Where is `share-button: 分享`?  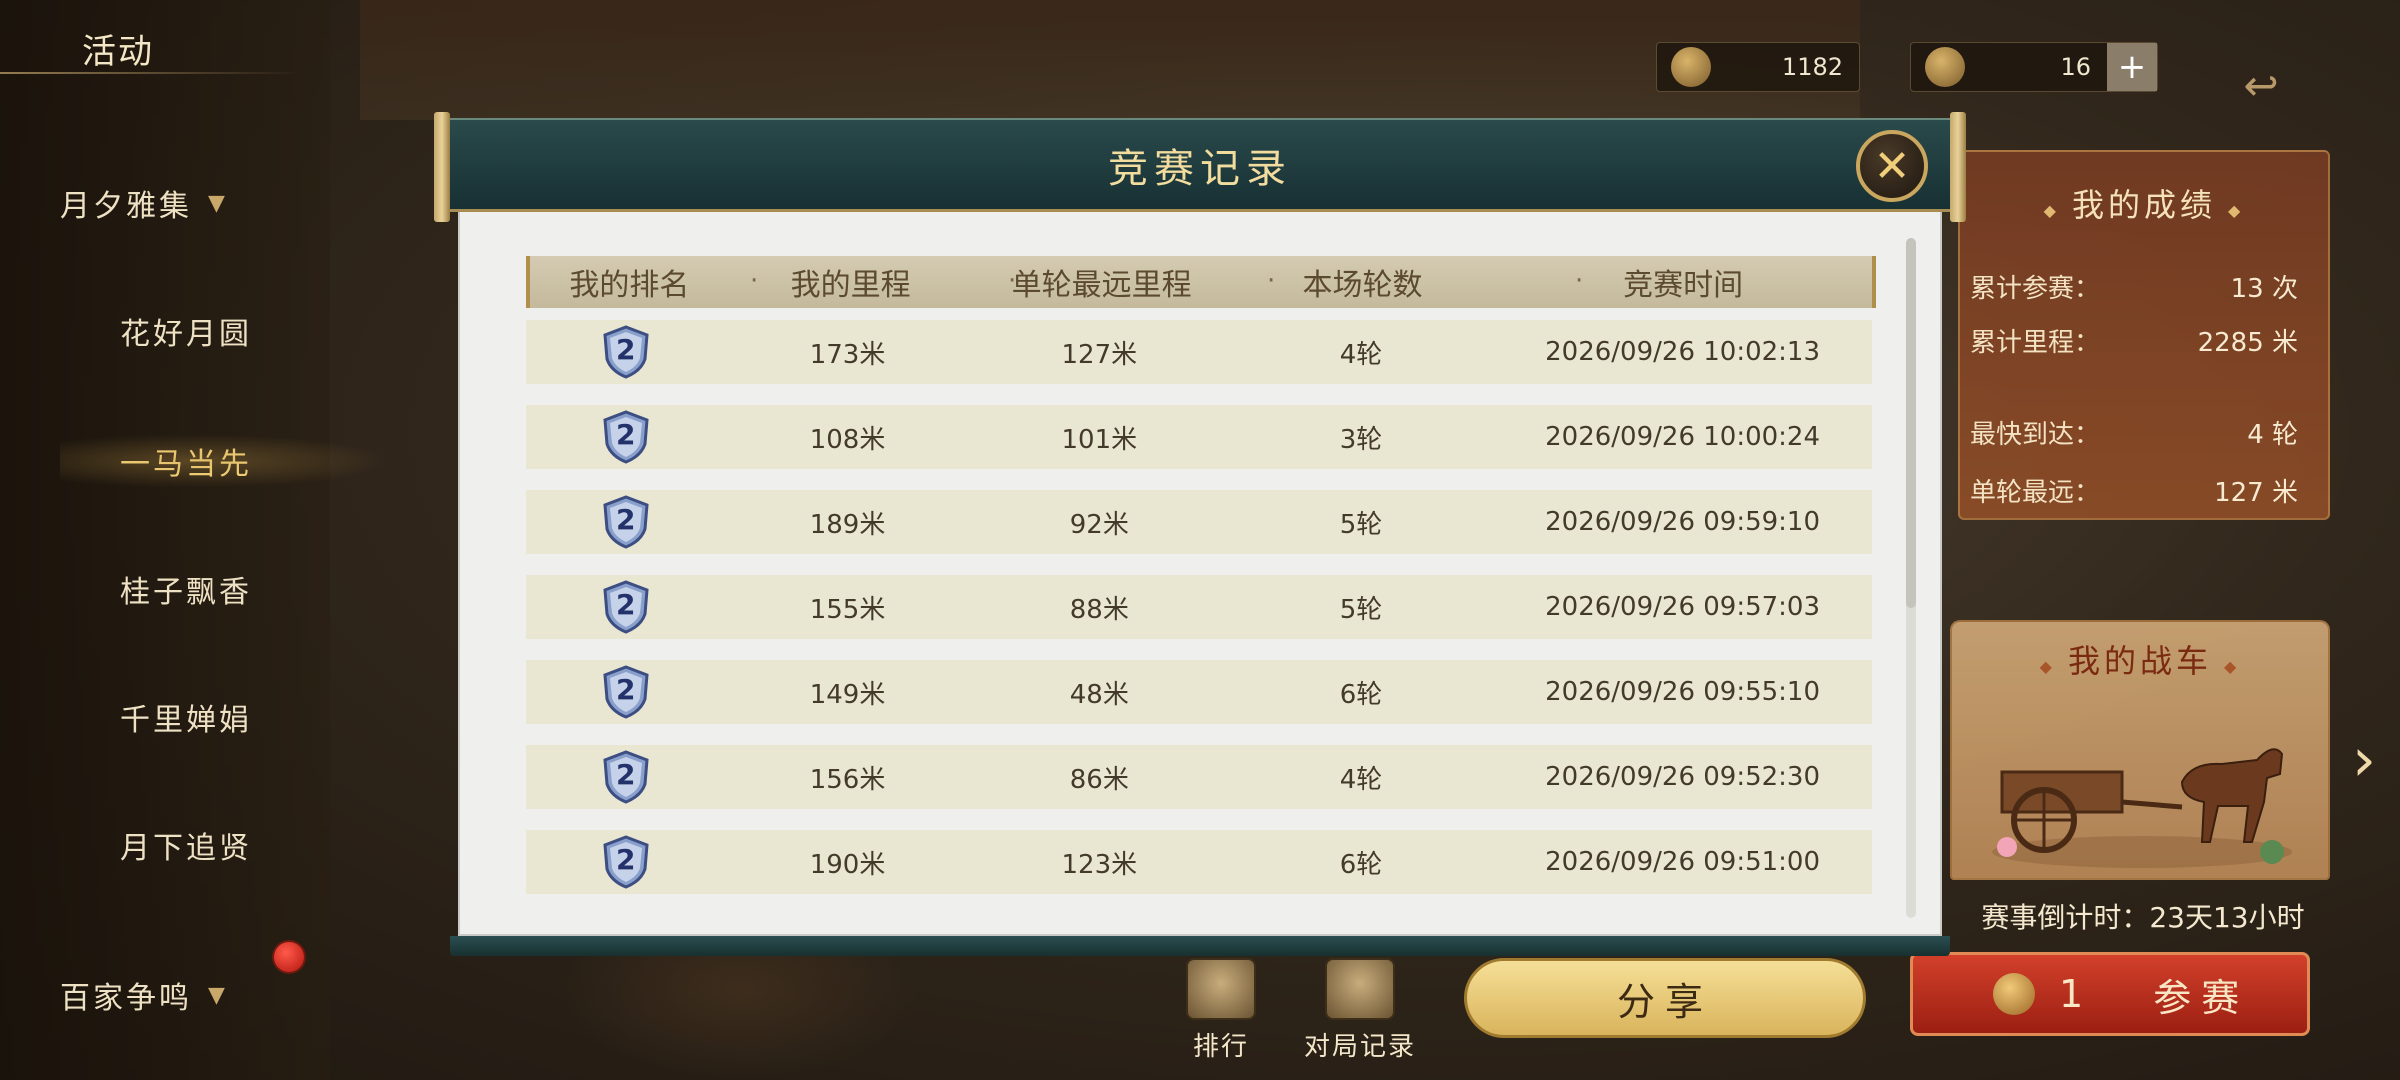
share-button: 分享 is located at coordinates (1665, 998).